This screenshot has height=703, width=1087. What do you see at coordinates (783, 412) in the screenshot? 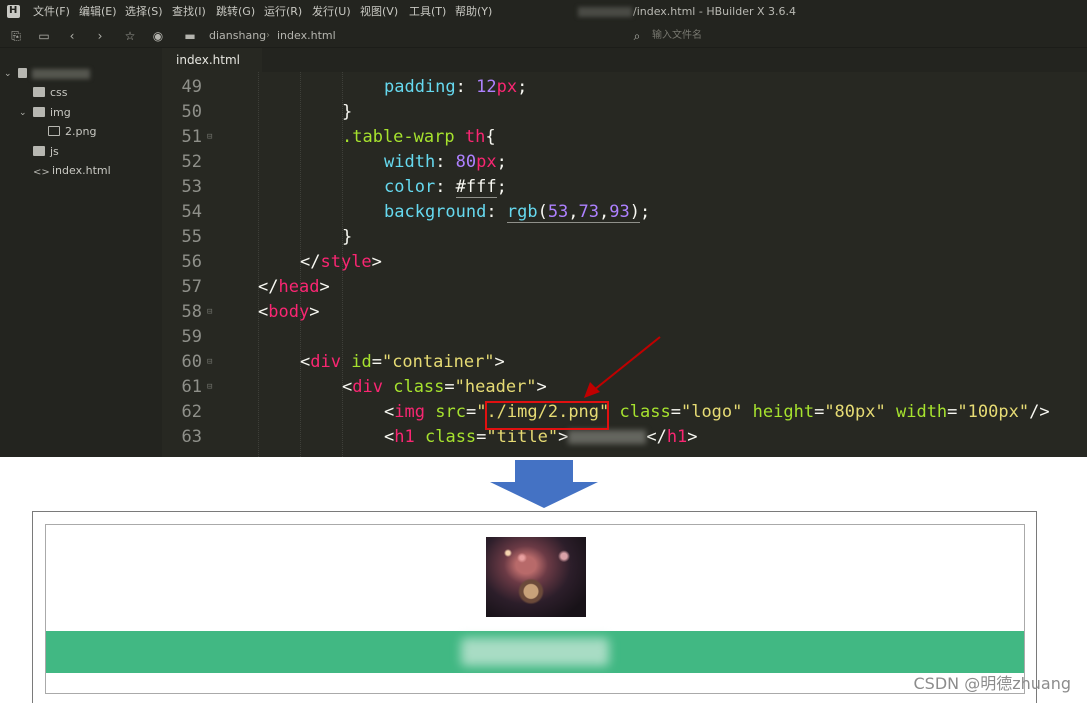
I see `code-token: height` at bounding box center [783, 412].